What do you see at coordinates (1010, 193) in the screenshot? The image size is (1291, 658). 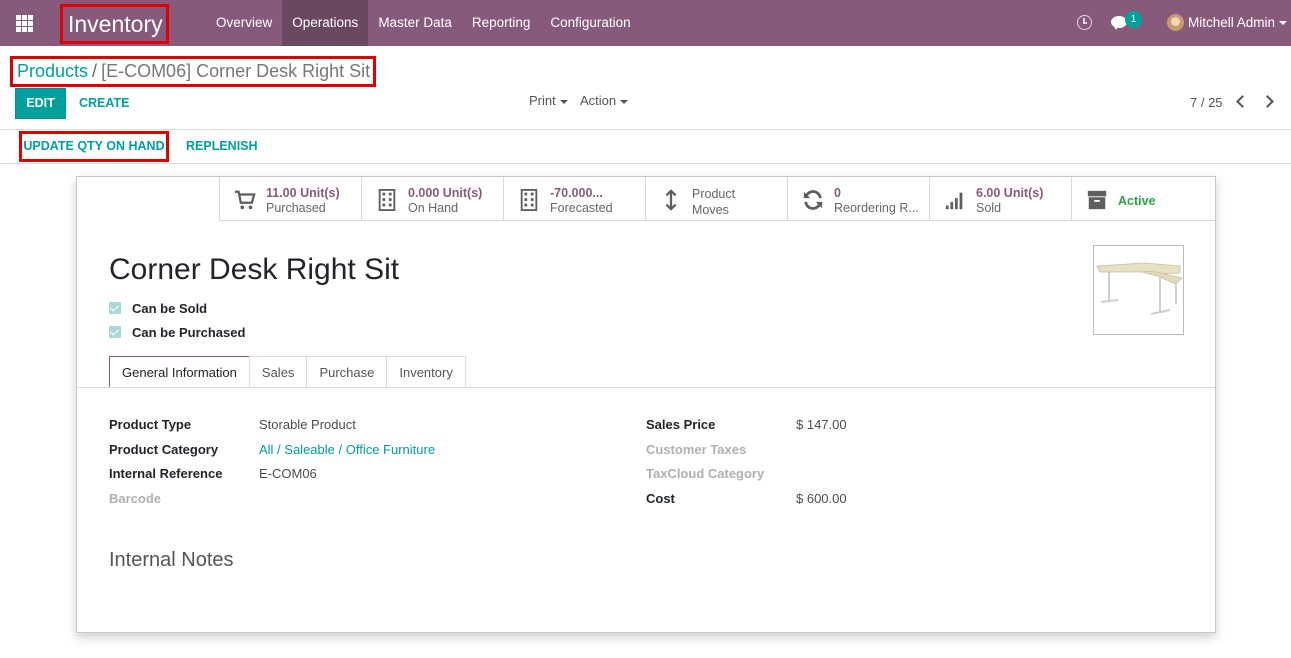 I see `sold-value: 6.00 Unit(s)` at bounding box center [1010, 193].